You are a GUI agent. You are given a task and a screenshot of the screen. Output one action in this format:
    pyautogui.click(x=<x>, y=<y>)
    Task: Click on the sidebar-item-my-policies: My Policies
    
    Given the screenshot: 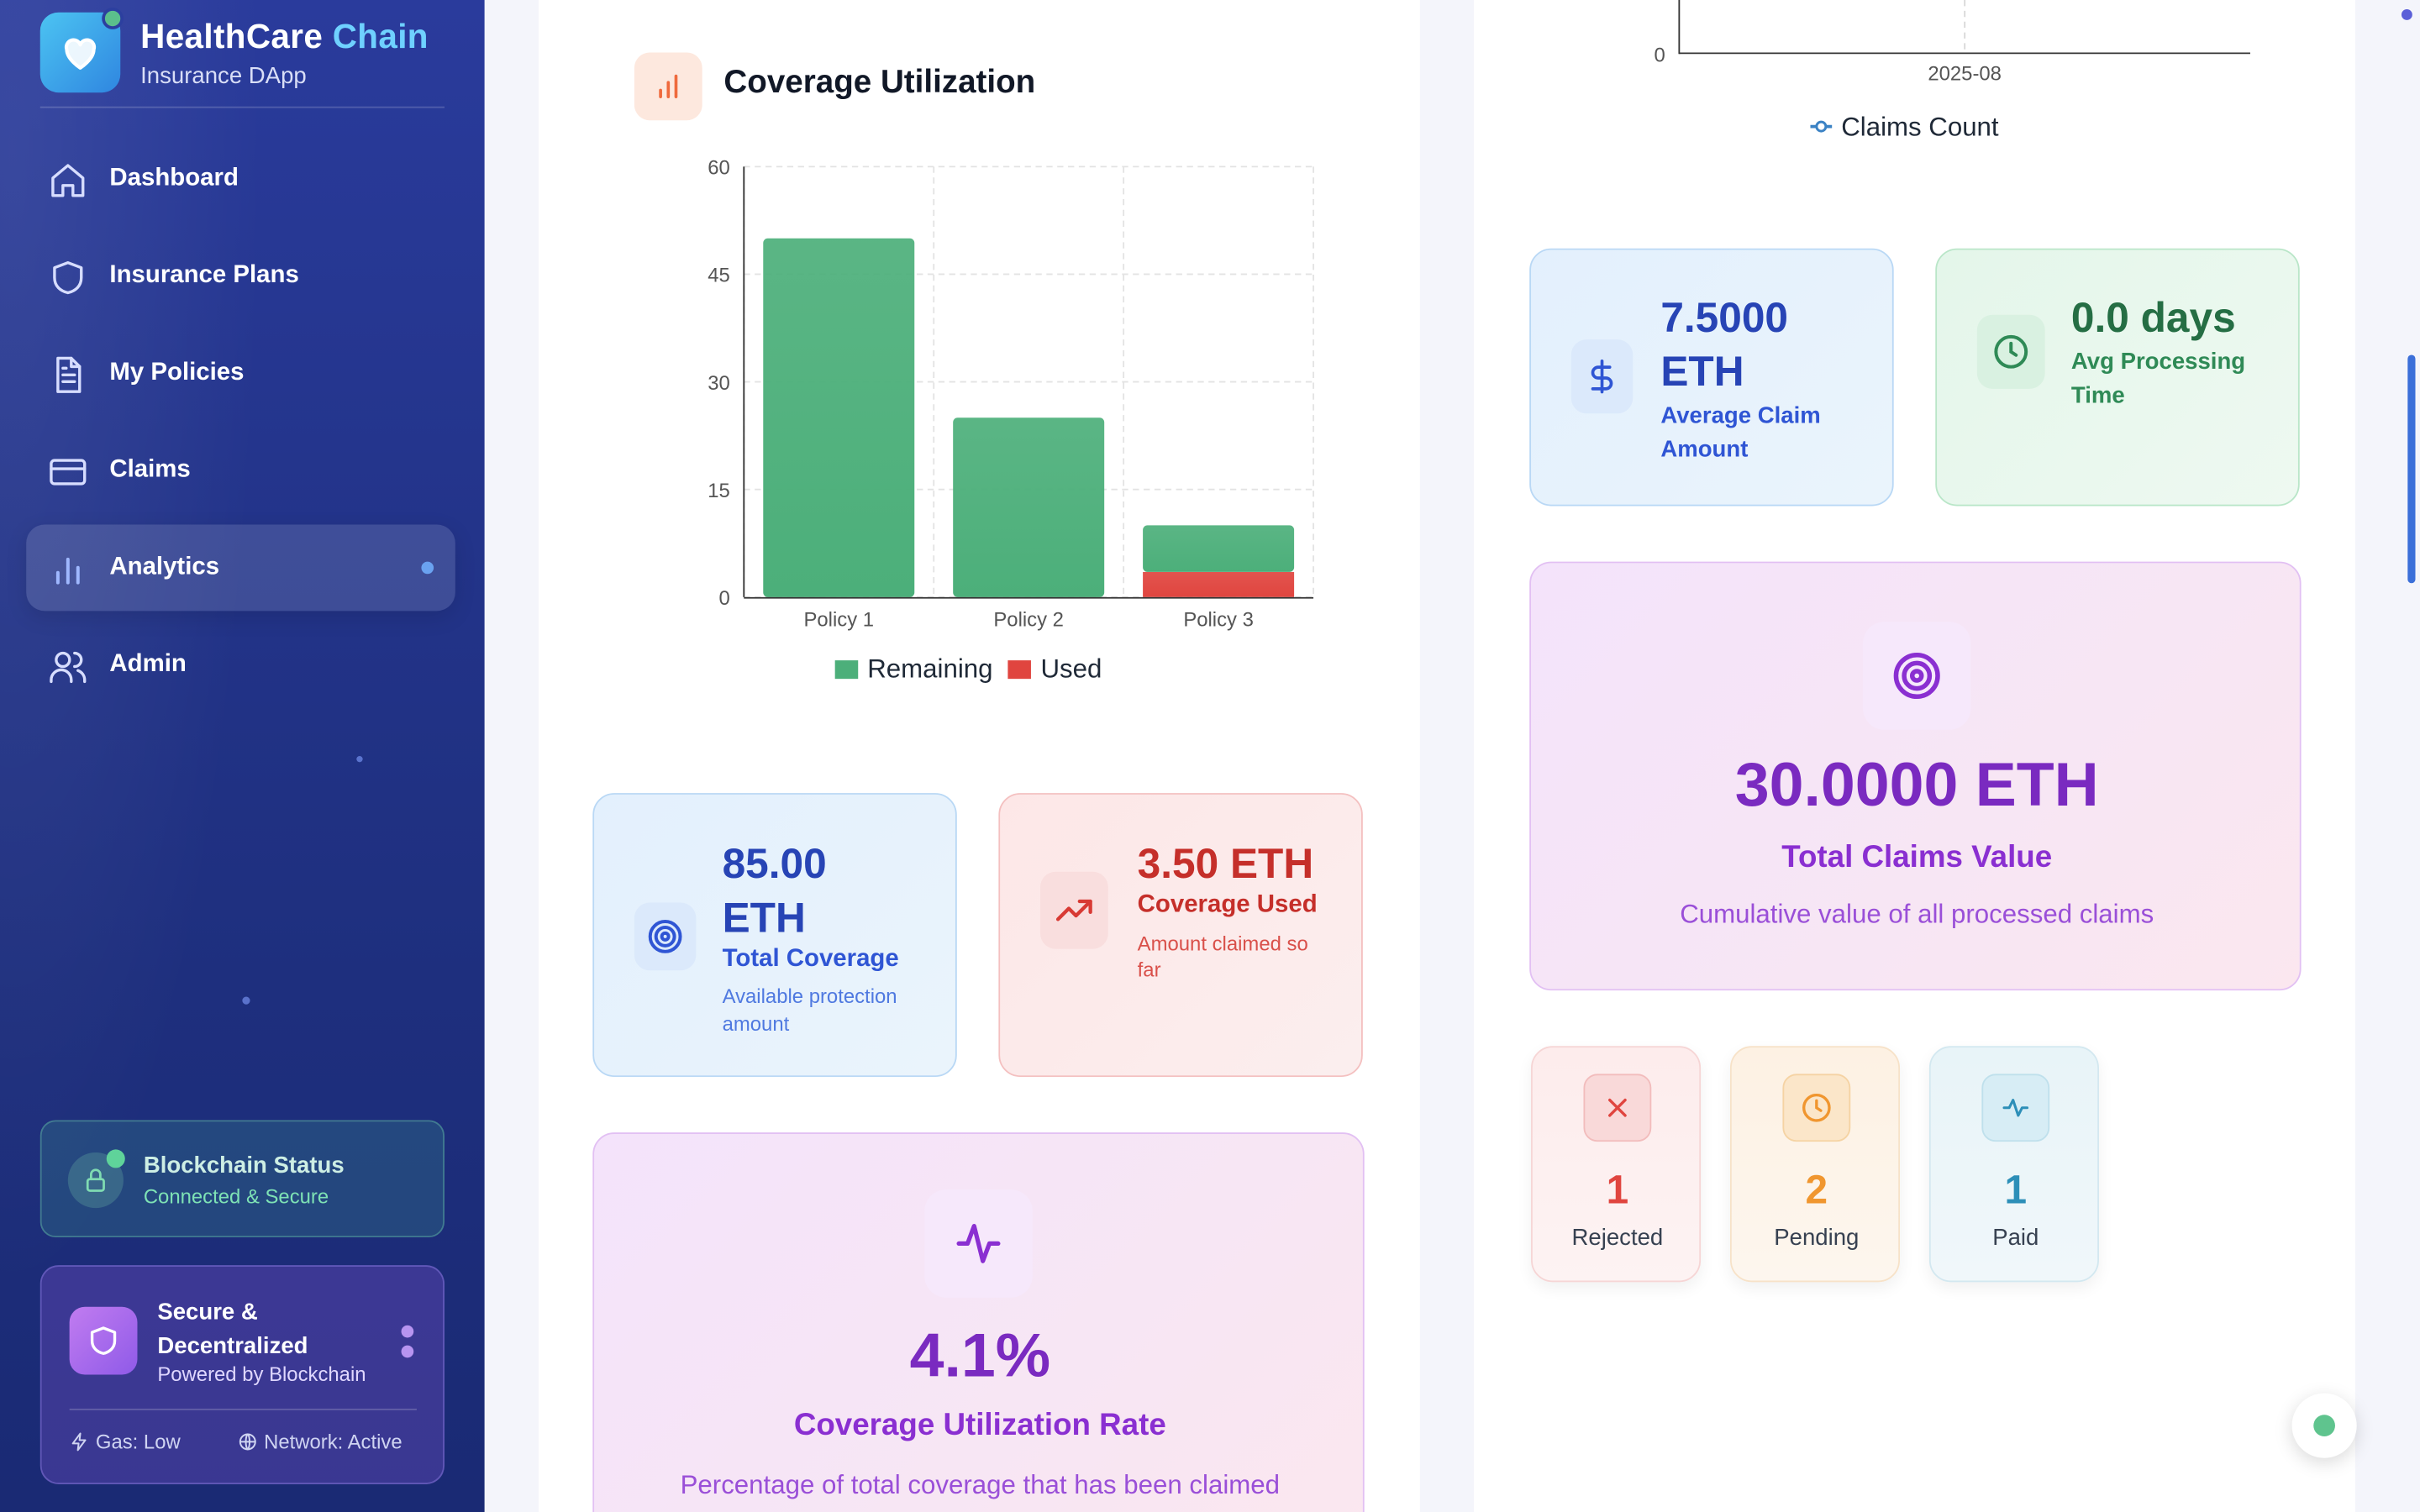 What is the action you would take?
    pyautogui.click(x=240, y=373)
    